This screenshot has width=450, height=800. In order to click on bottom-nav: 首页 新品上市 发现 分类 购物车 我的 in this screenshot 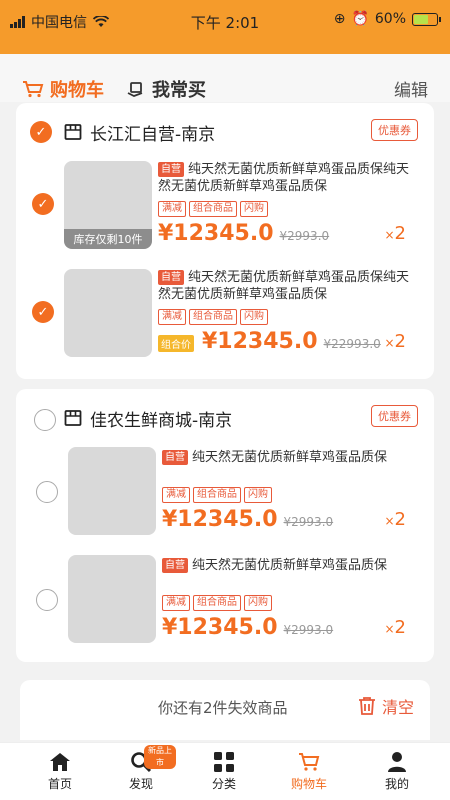, I will do `click(225, 771)`.